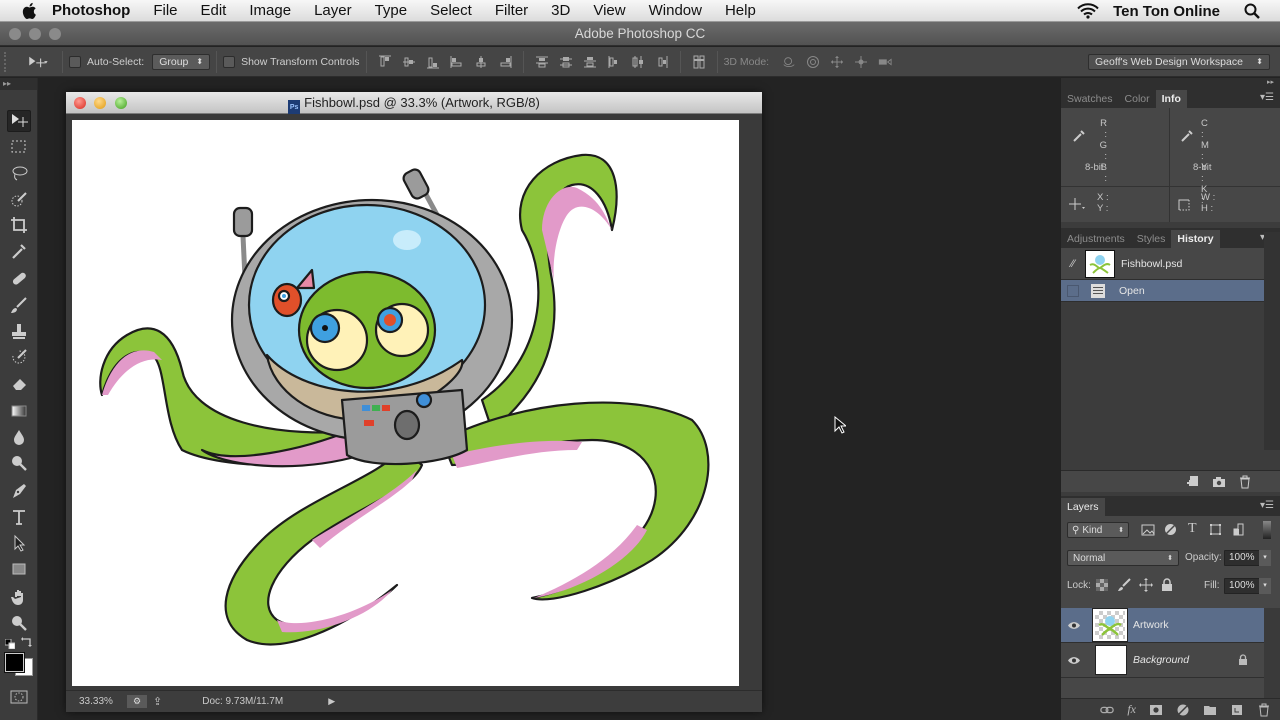 This screenshot has height=720, width=1280. Describe the element at coordinates (100, 103) in the screenshot. I see `document-minimize-button` at that location.